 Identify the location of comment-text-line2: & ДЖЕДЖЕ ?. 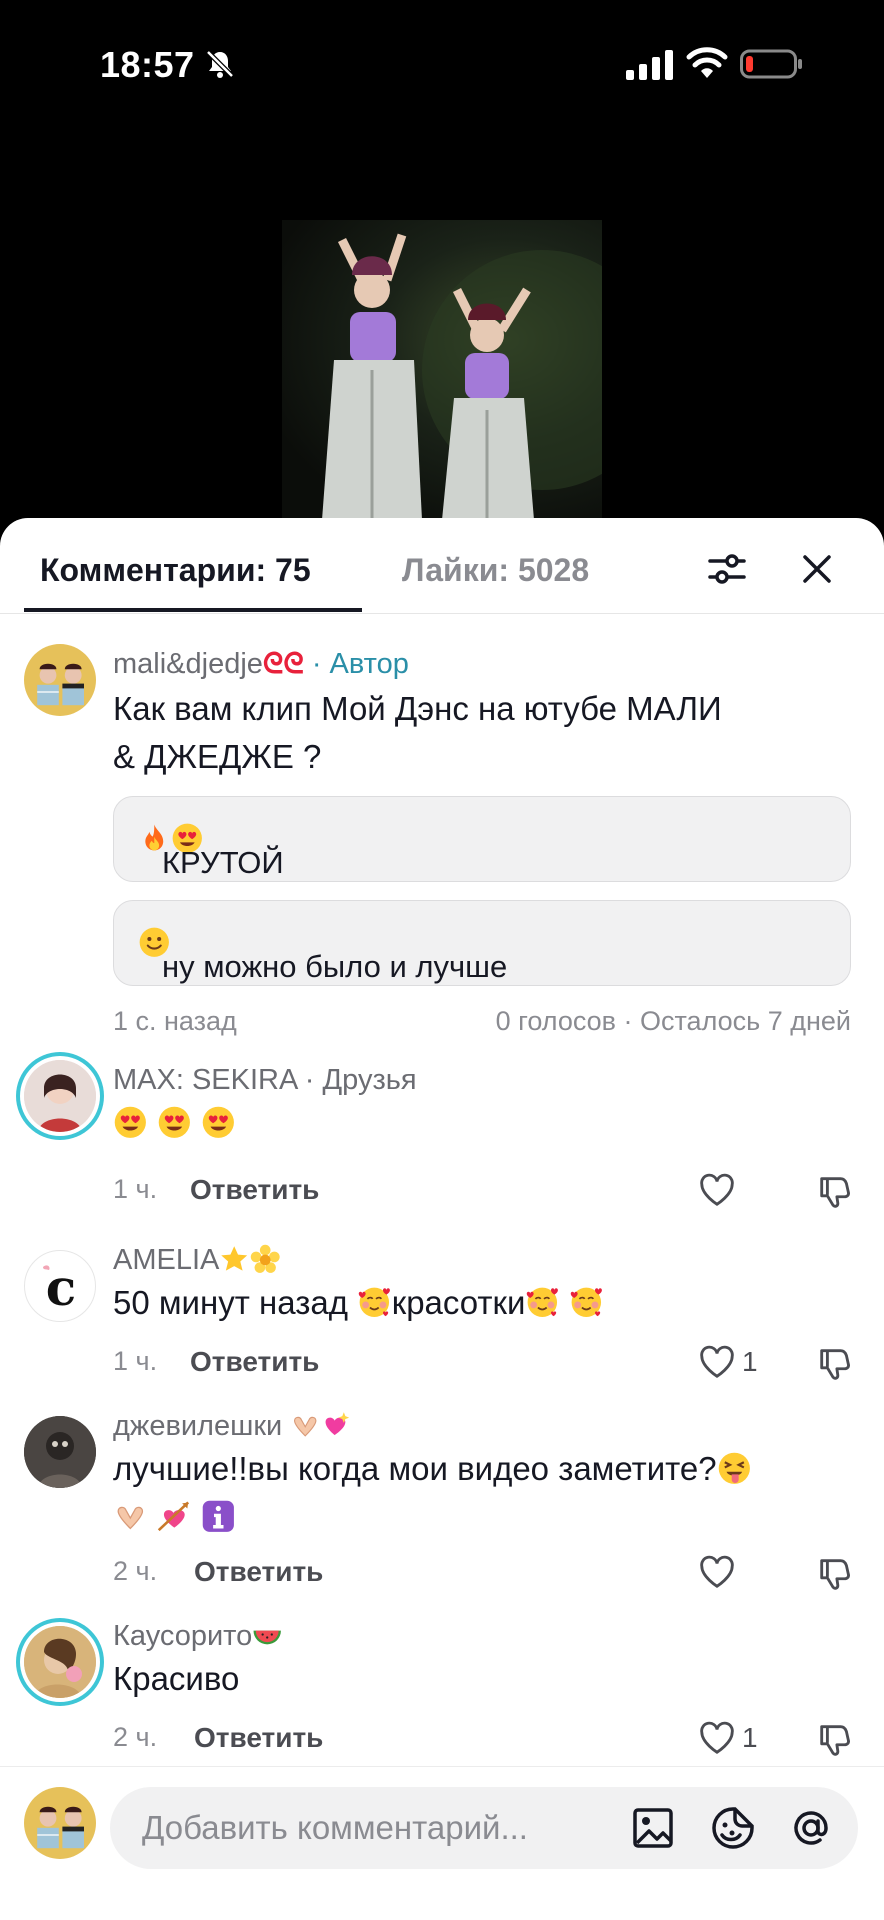
(217, 756).